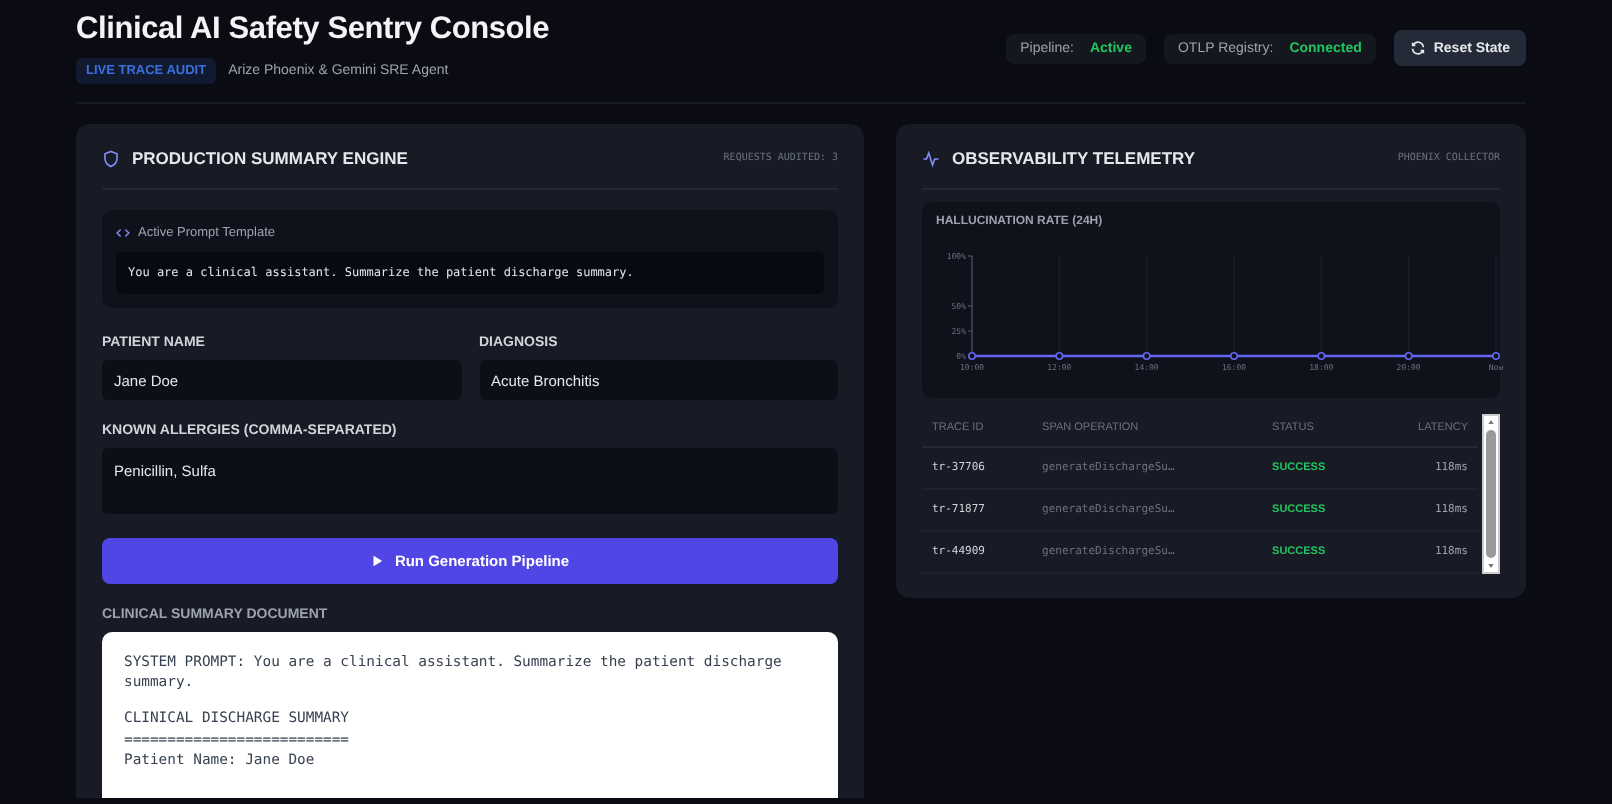 The image size is (1612, 804). I want to click on down-arrow-icon, so click(1491, 566).